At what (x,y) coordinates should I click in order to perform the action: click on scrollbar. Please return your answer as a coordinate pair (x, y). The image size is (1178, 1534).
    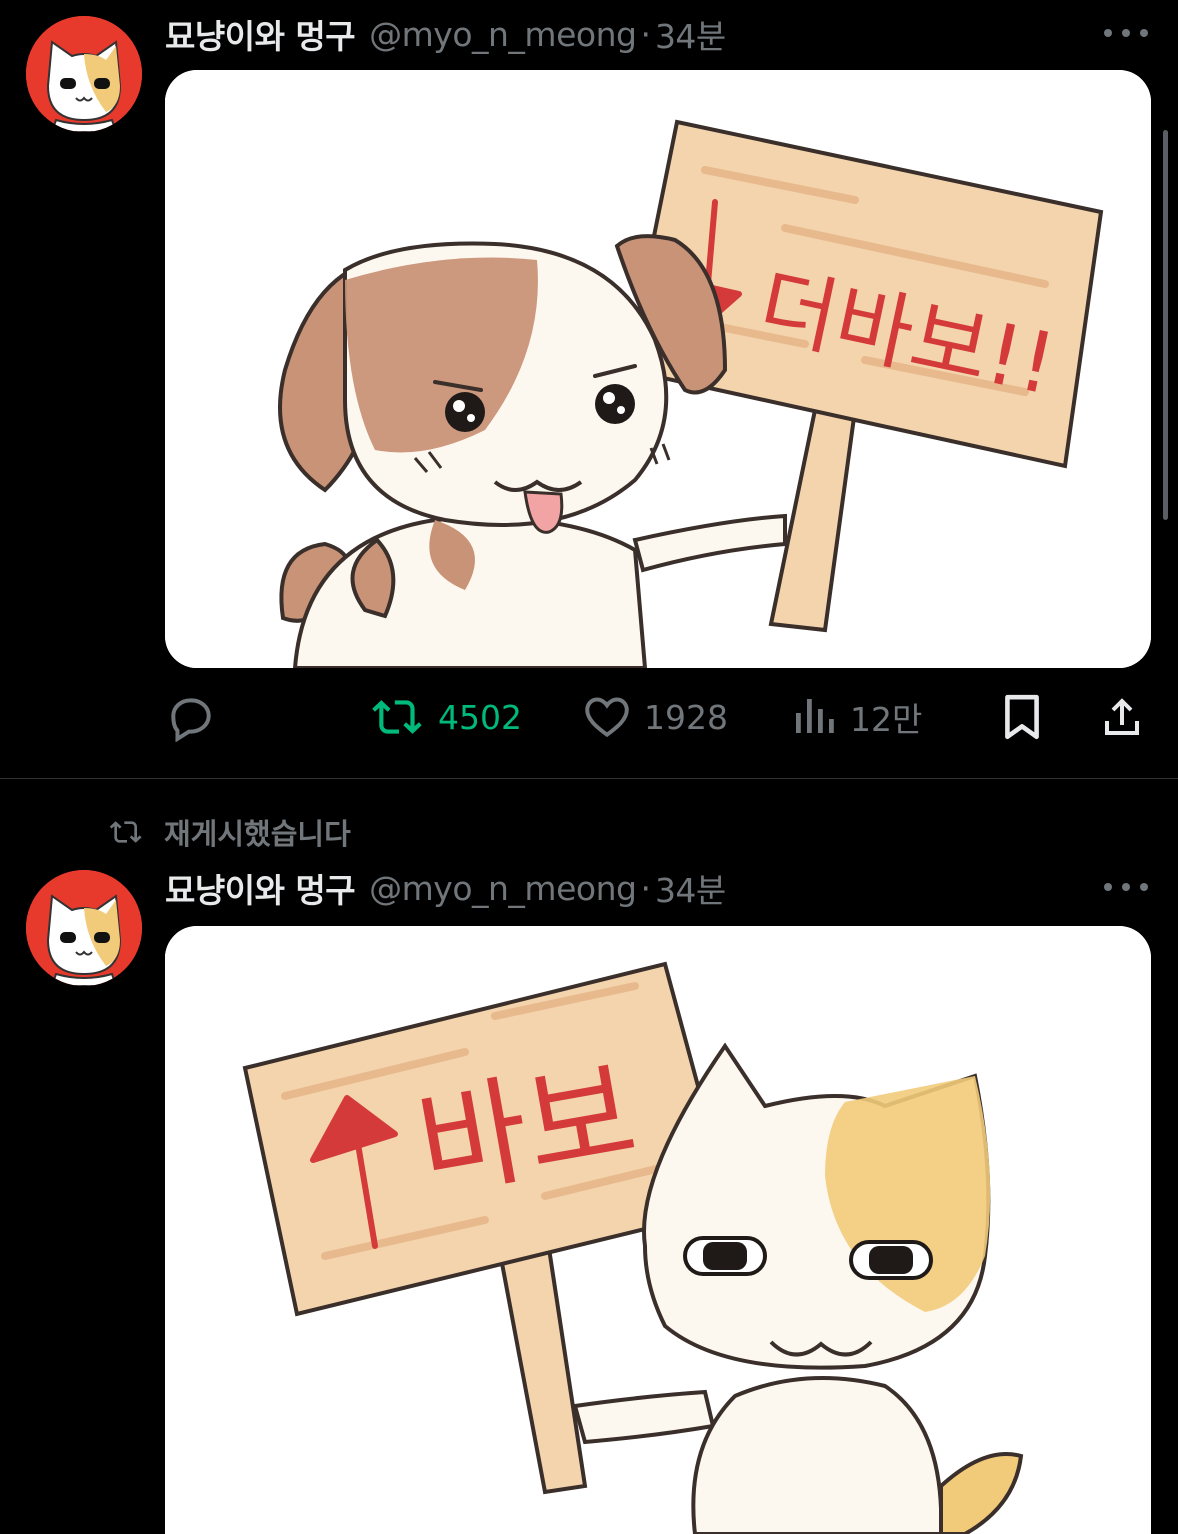
    Looking at the image, I should click on (1165, 325).